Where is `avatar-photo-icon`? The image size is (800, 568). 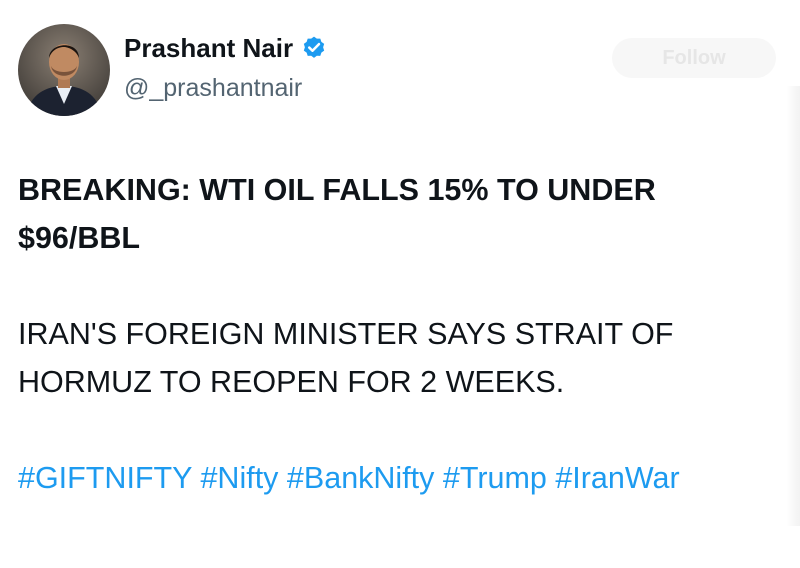
avatar-photo-icon is located at coordinates (64, 70).